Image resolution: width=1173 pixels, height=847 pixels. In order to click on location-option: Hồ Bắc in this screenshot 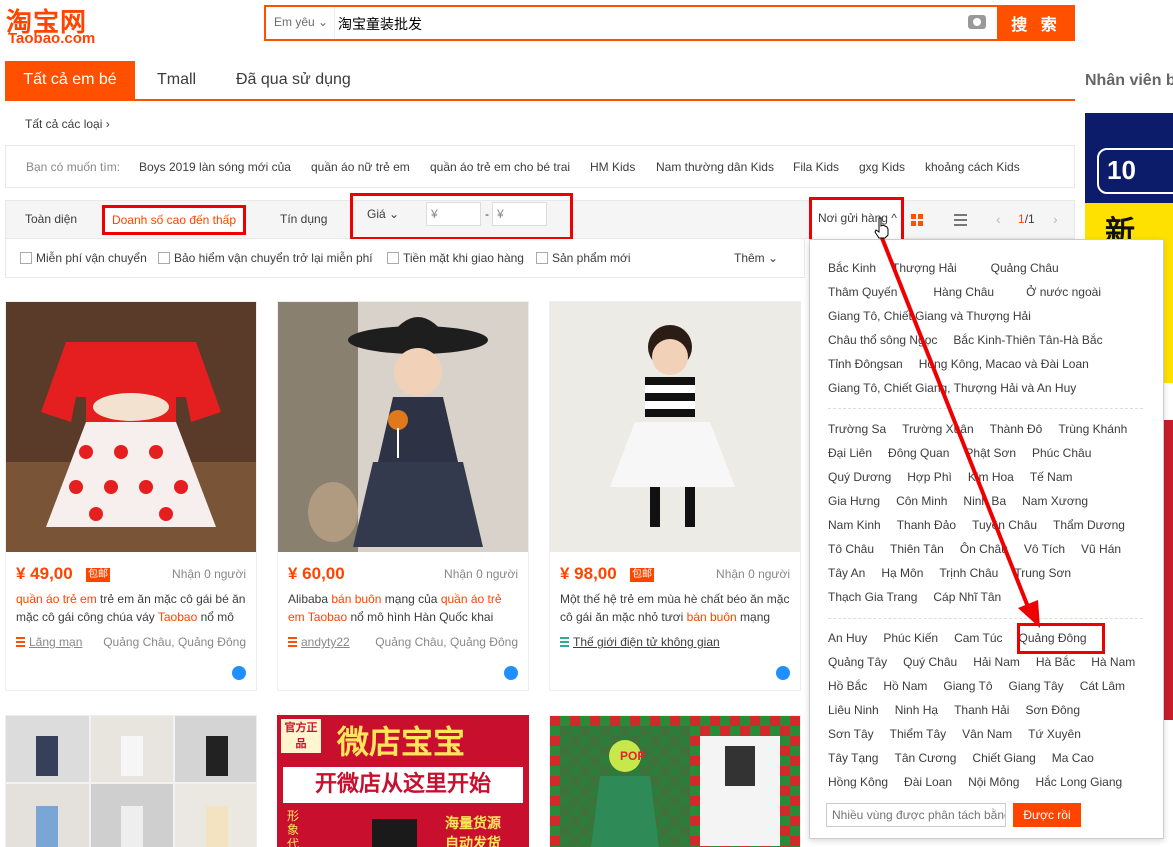, I will do `click(847, 686)`.